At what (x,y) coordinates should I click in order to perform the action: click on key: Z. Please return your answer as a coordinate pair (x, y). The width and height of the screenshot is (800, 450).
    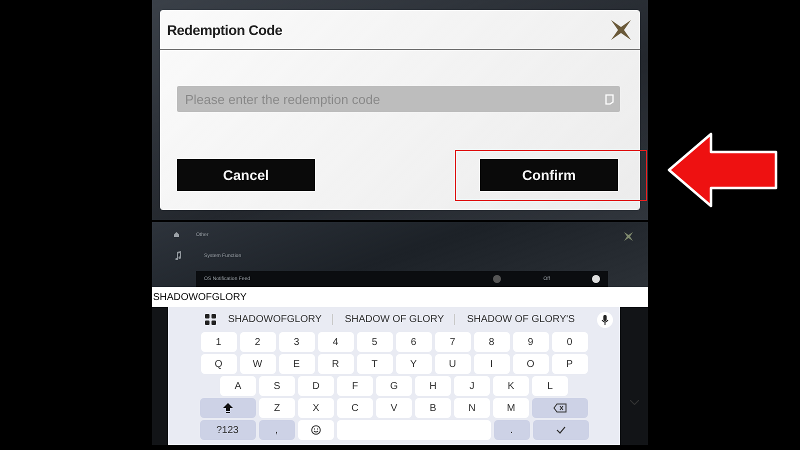
    Looking at the image, I should click on (277, 408).